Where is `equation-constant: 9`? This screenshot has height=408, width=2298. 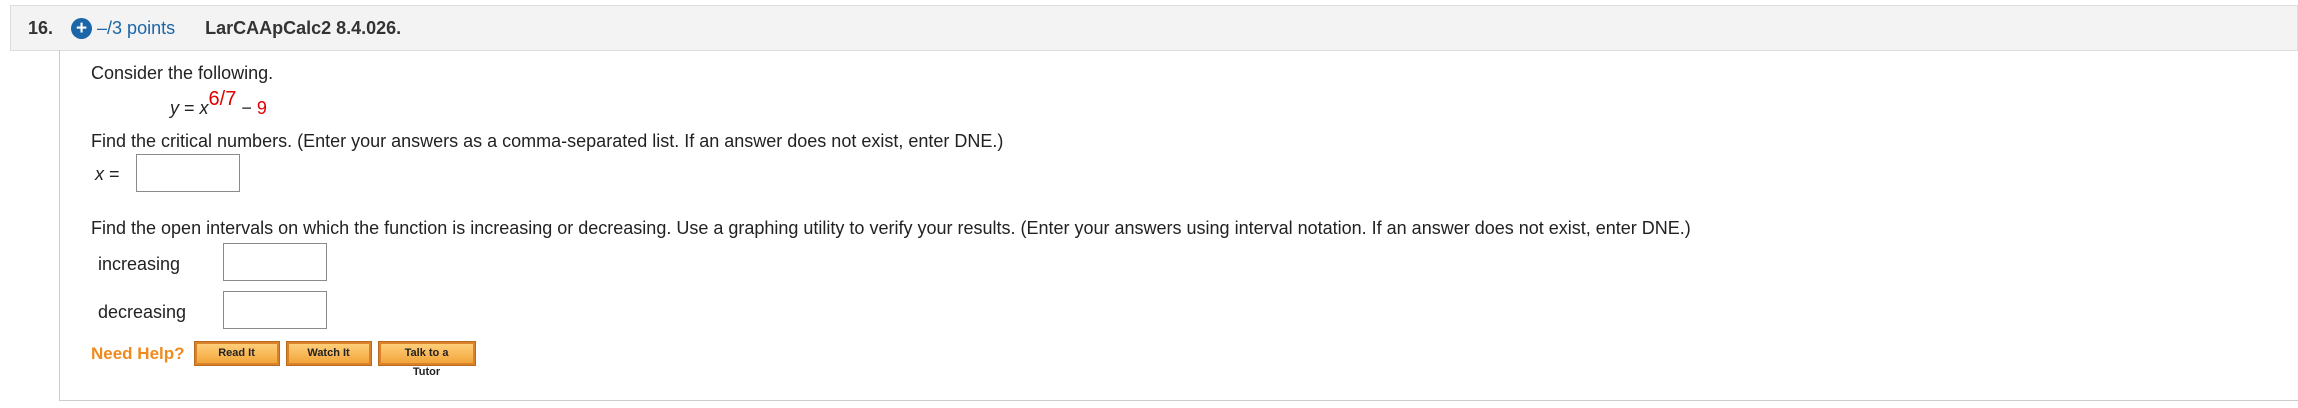
equation-constant: 9 is located at coordinates (261, 108).